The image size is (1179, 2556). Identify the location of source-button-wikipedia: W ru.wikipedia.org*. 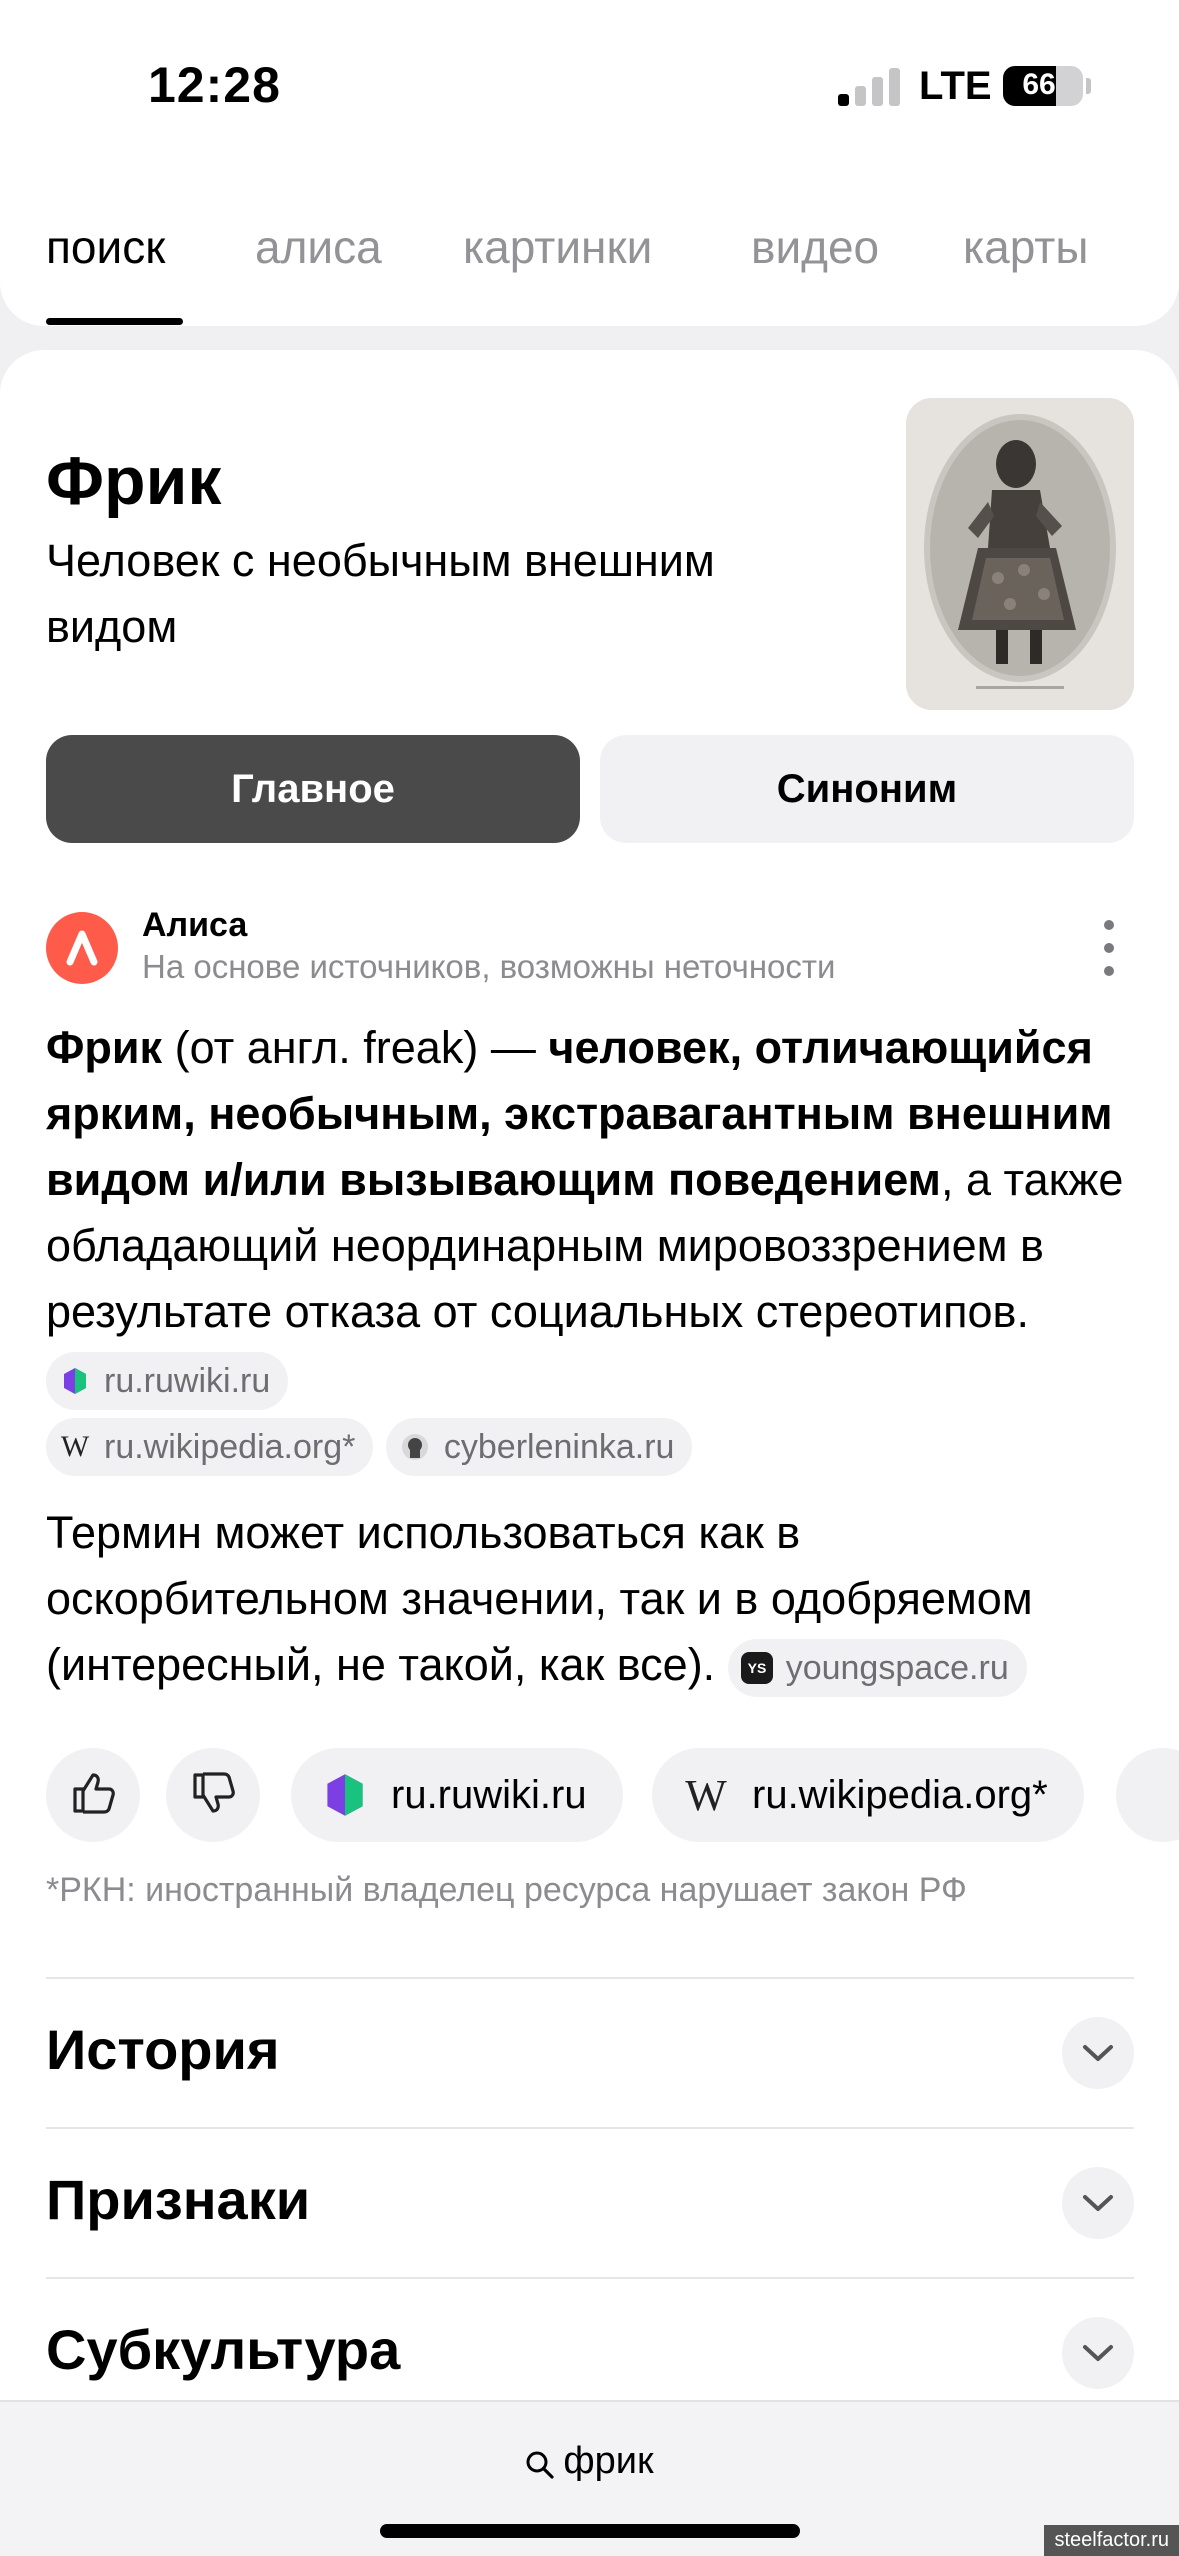
(868, 1795).